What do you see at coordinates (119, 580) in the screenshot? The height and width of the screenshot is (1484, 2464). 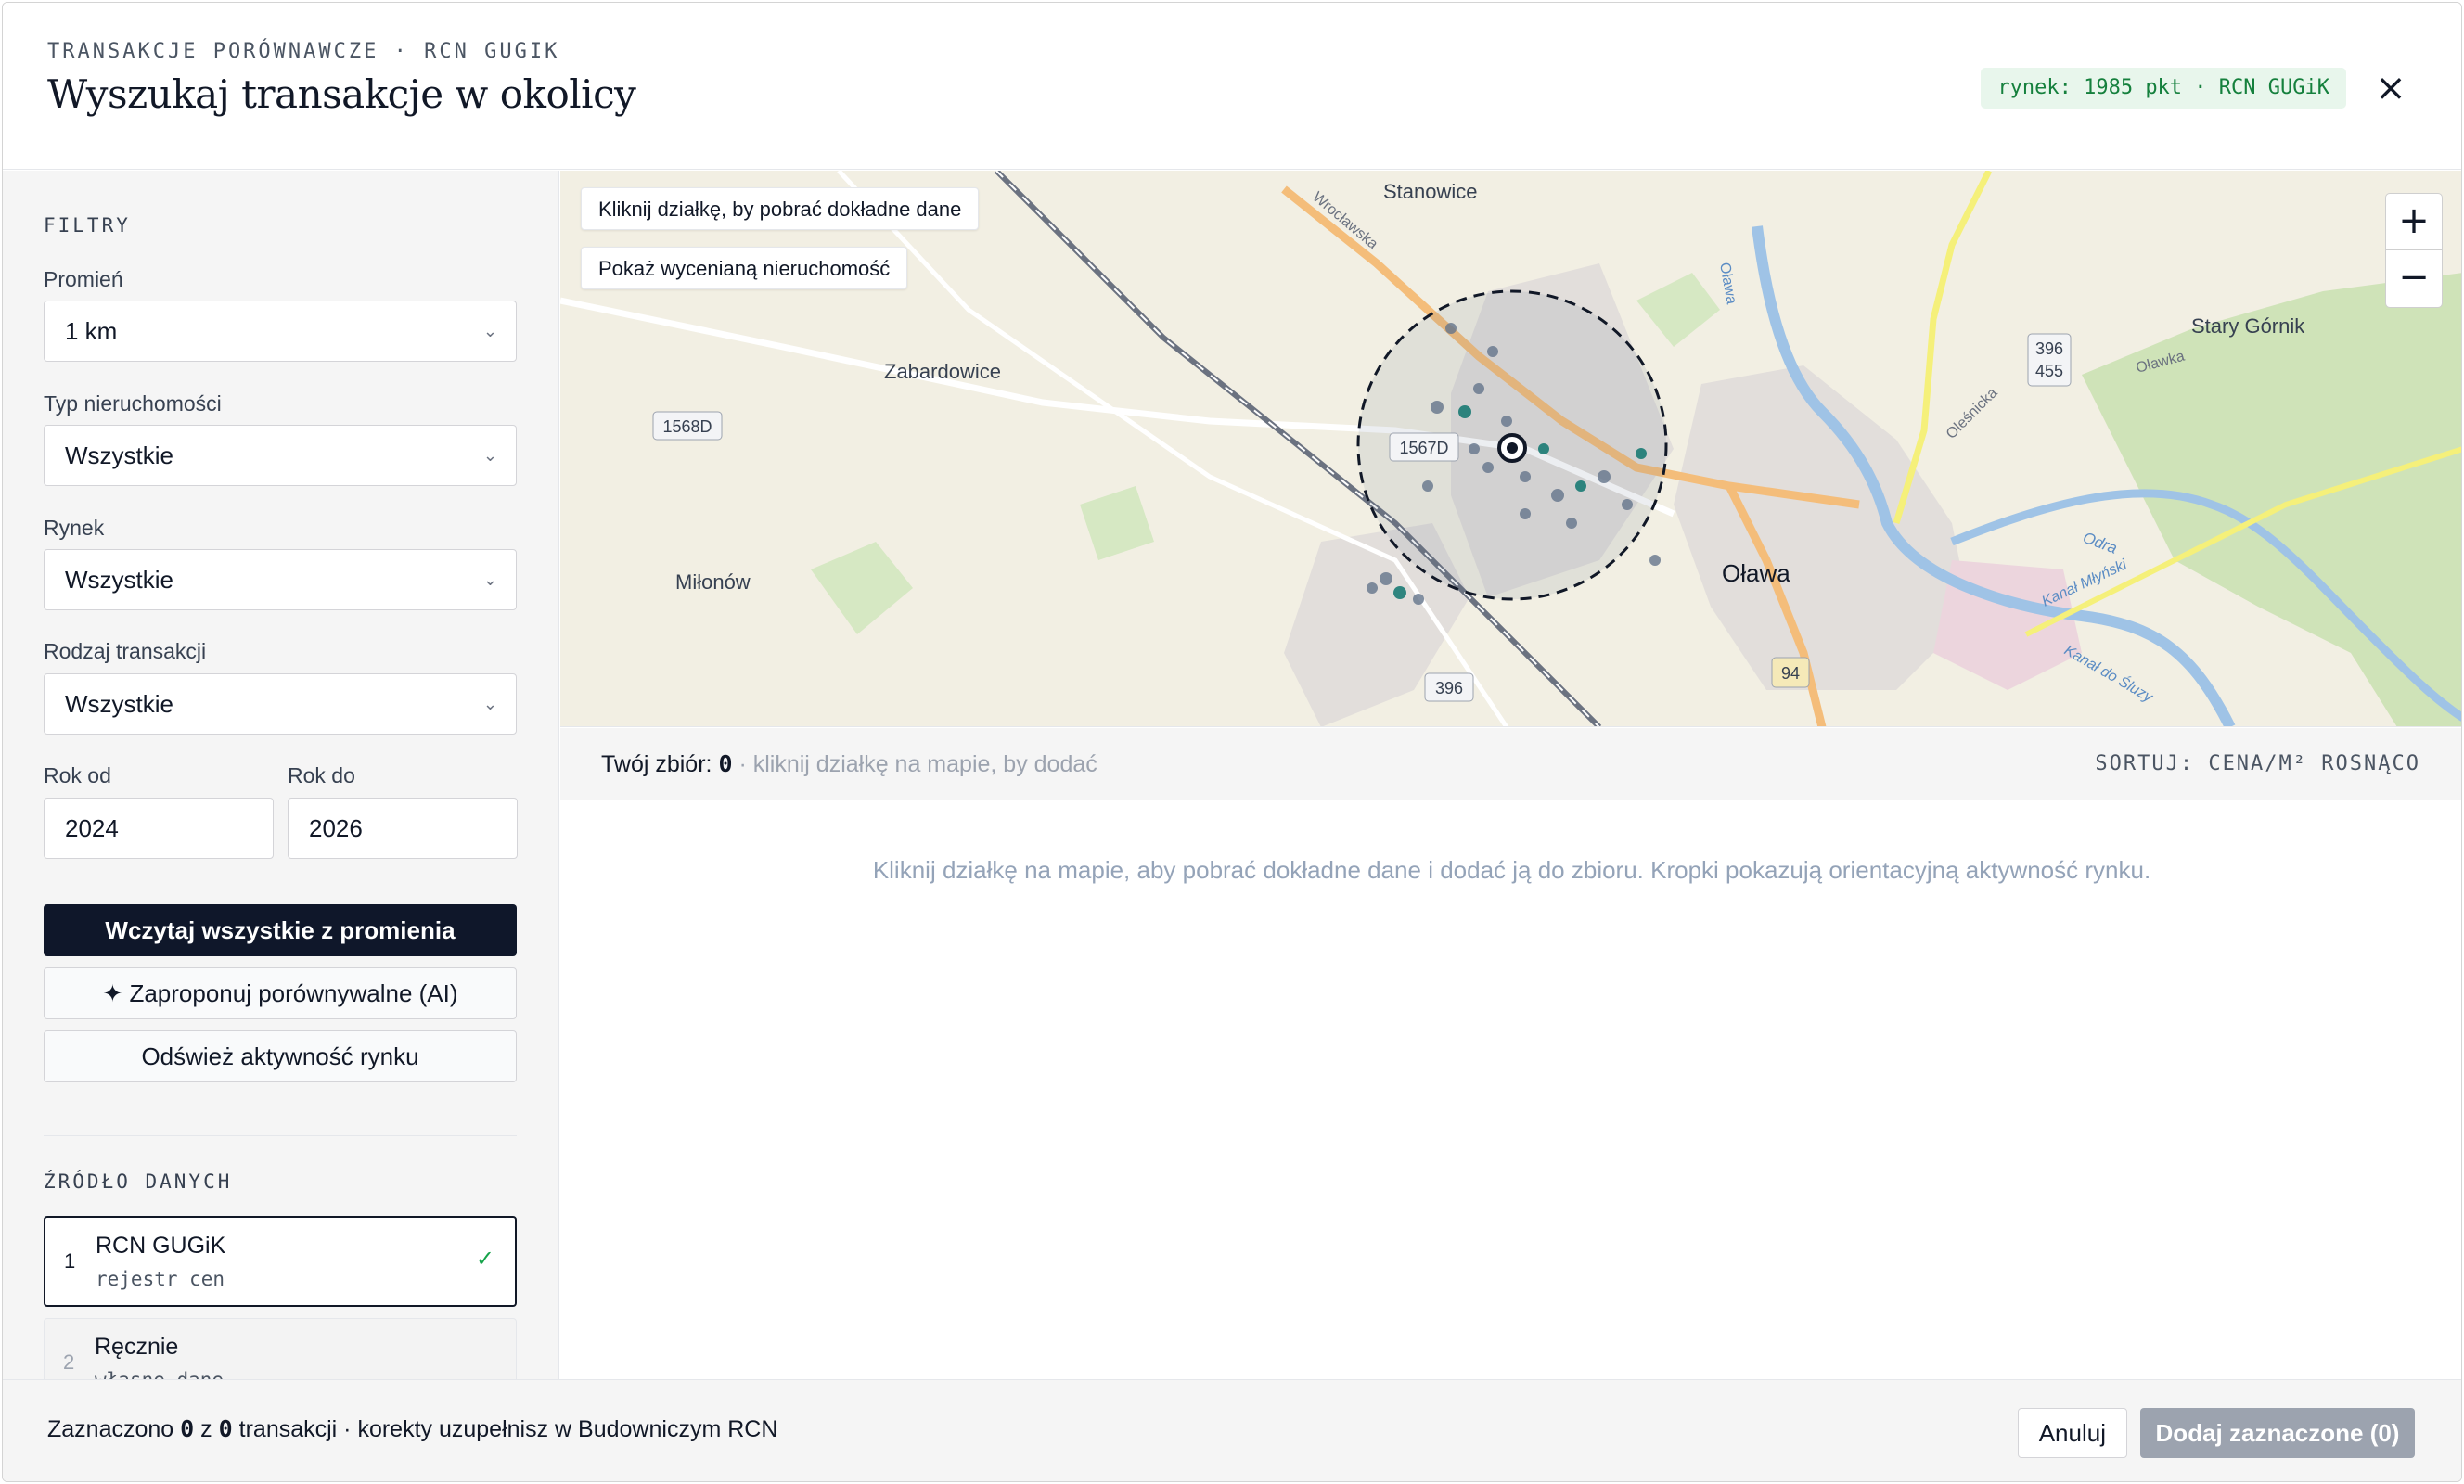 I see `market-value: Wszystkie` at bounding box center [119, 580].